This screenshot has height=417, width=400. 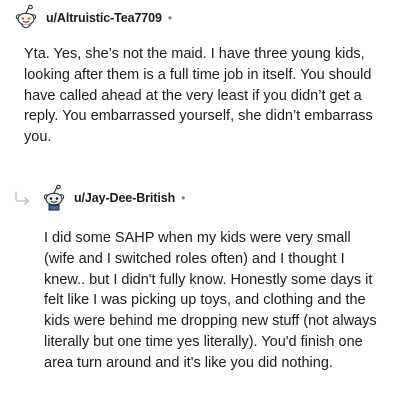 I want to click on comment-username: u/Jay-Dee-British, so click(x=124, y=198).